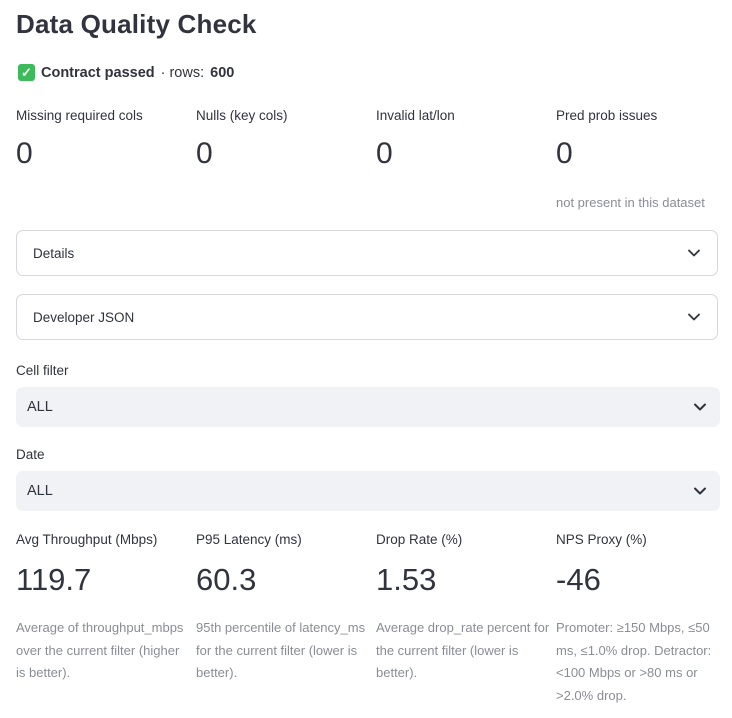 This screenshot has width=732, height=718. What do you see at coordinates (54, 253) in the screenshot?
I see `expander-label: Details` at bounding box center [54, 253].